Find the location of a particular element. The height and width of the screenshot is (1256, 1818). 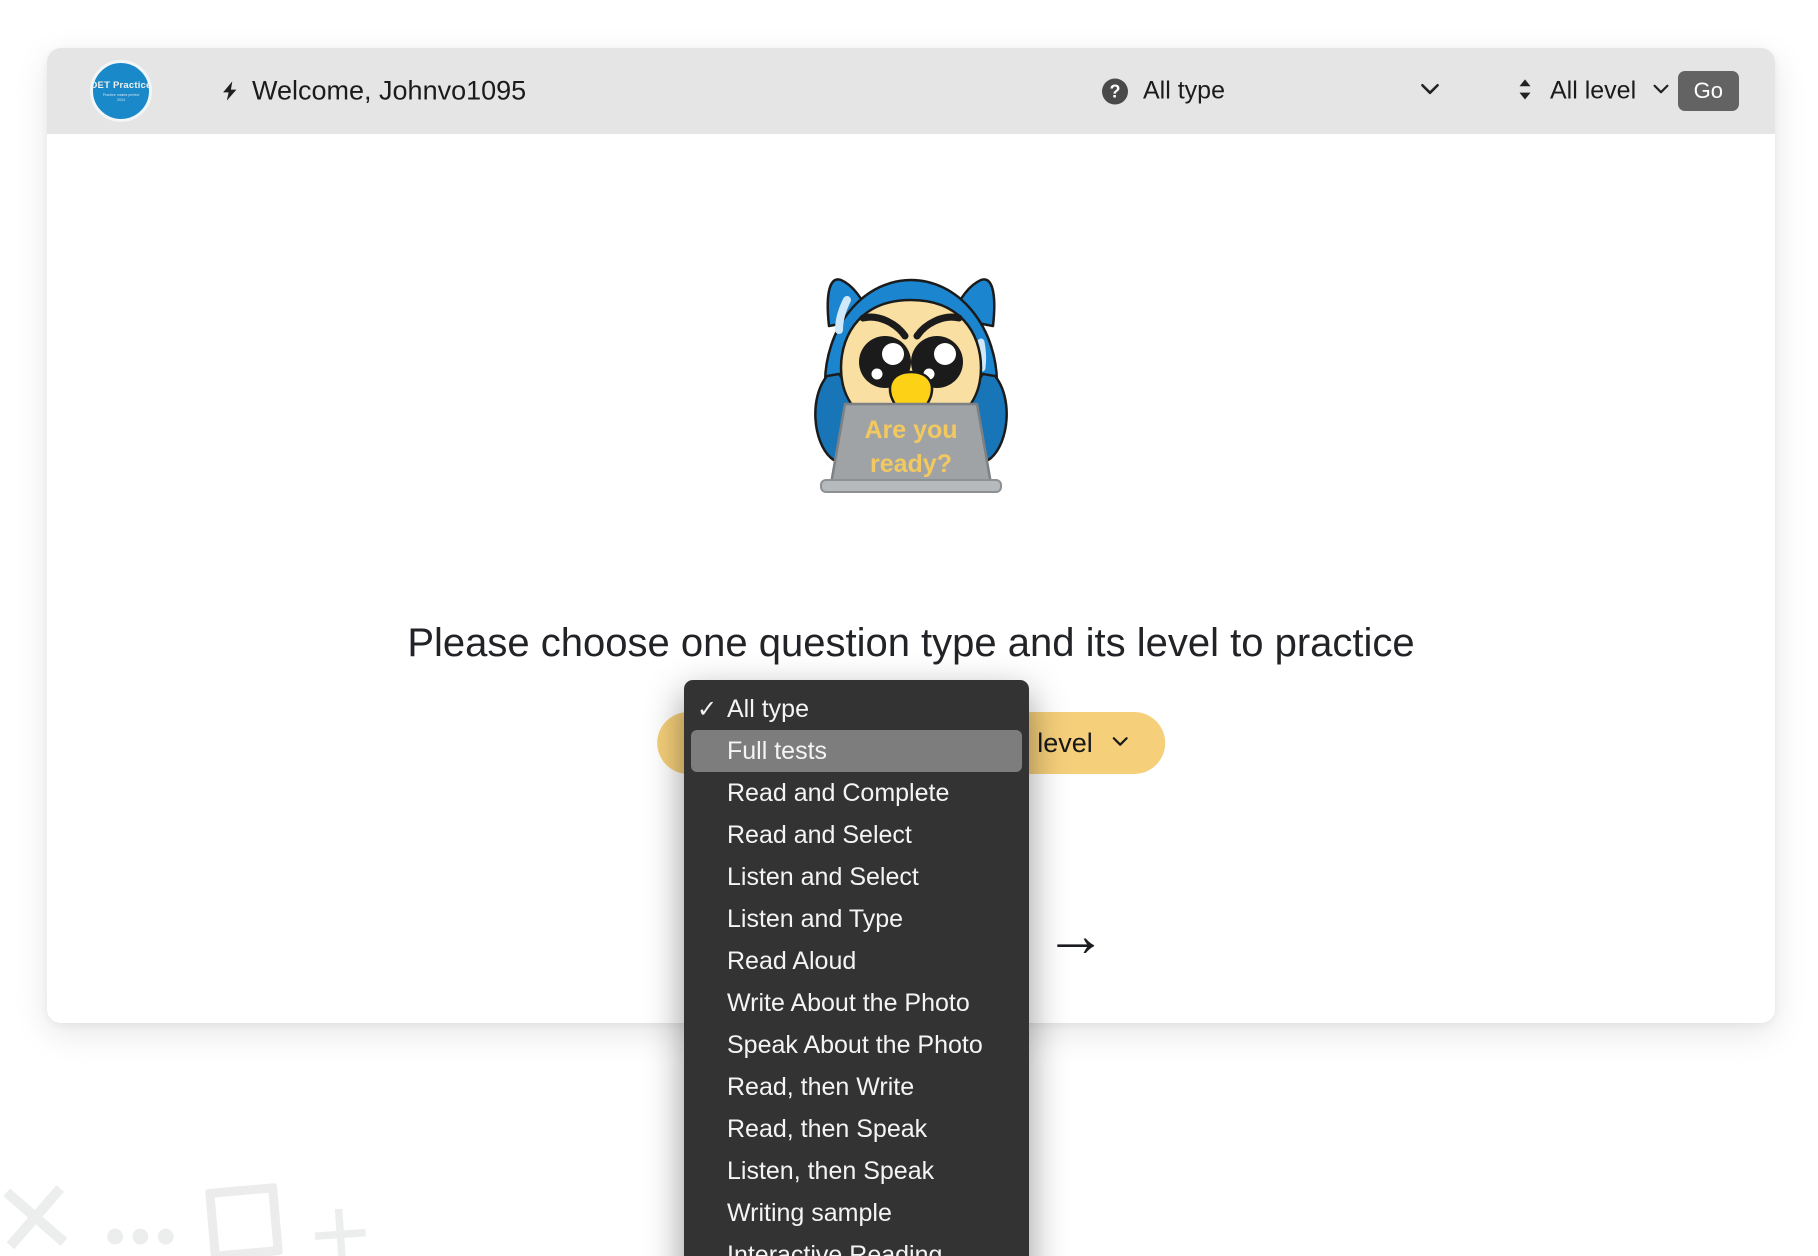

dropdown-item: Read and Select is located at coordinates (856, 835).